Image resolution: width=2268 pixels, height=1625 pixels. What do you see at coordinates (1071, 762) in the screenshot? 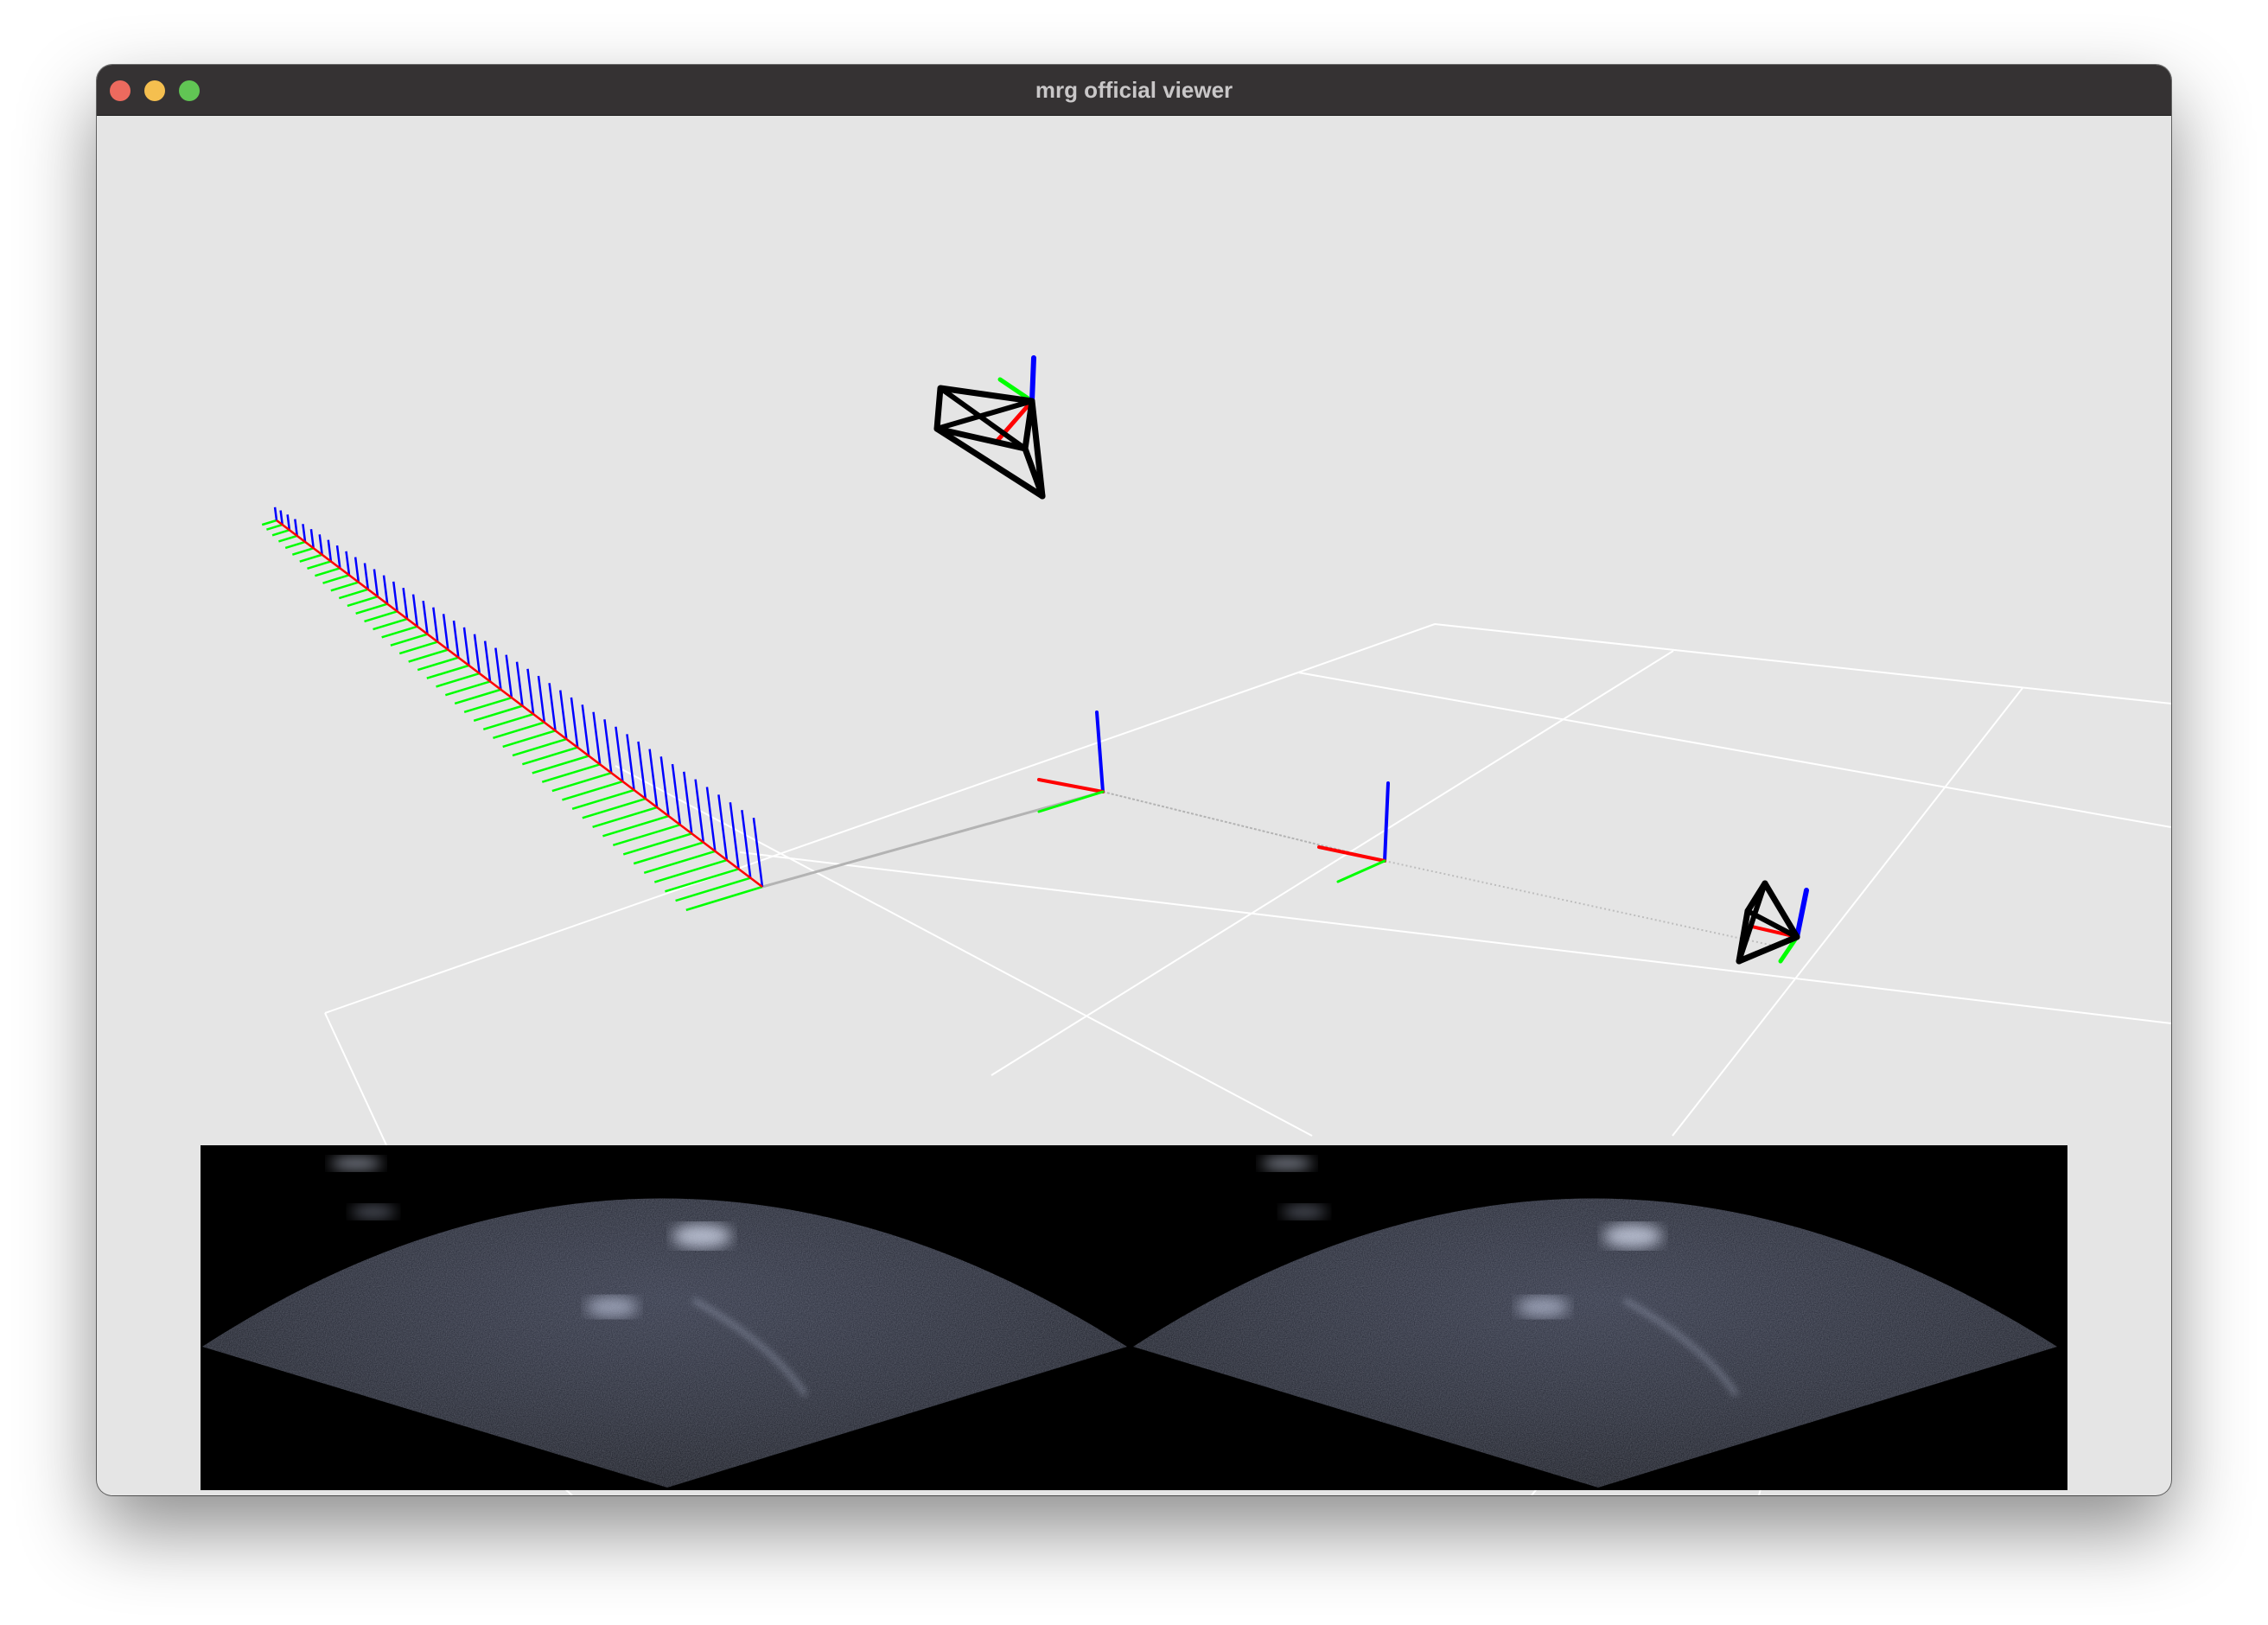
I see `origin-axes` at bounding box center [1071, 762].